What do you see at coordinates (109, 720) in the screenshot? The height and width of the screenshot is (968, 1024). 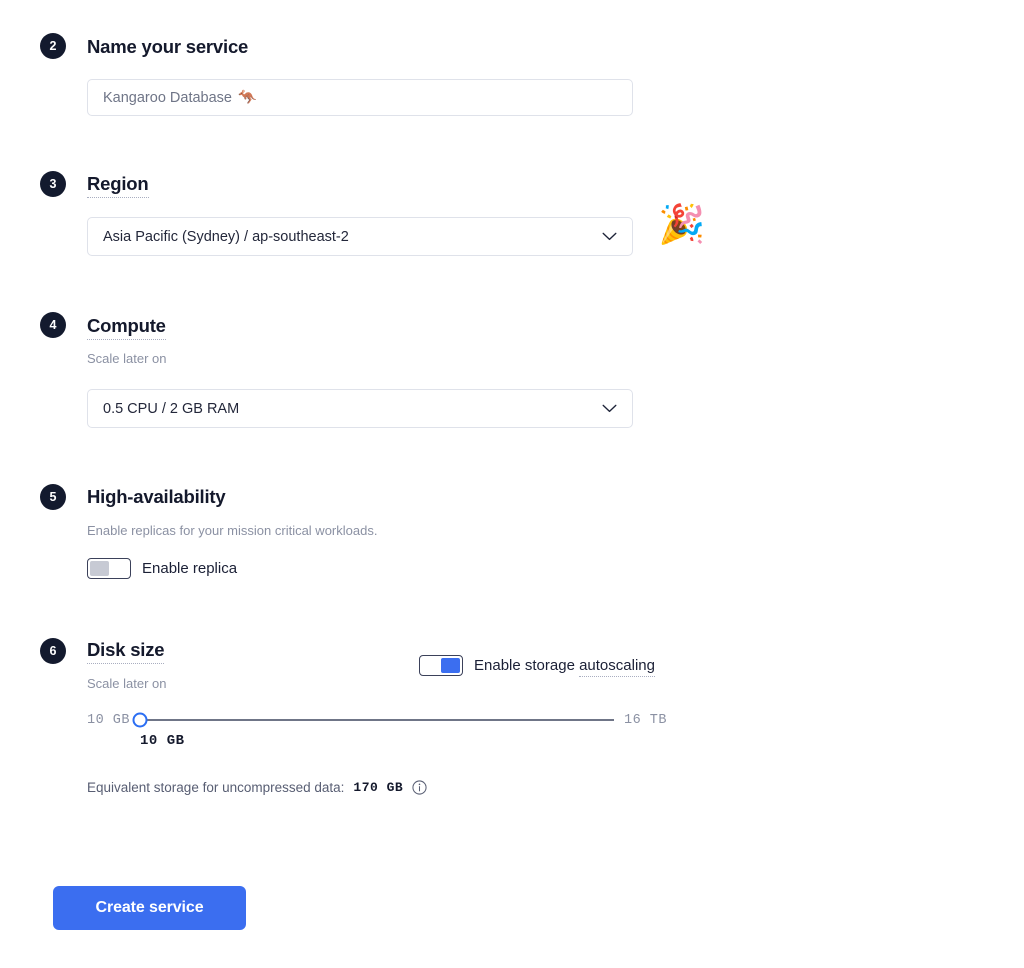 I see `slider-min-label: 10 GB` at bounding box center [109, 720].